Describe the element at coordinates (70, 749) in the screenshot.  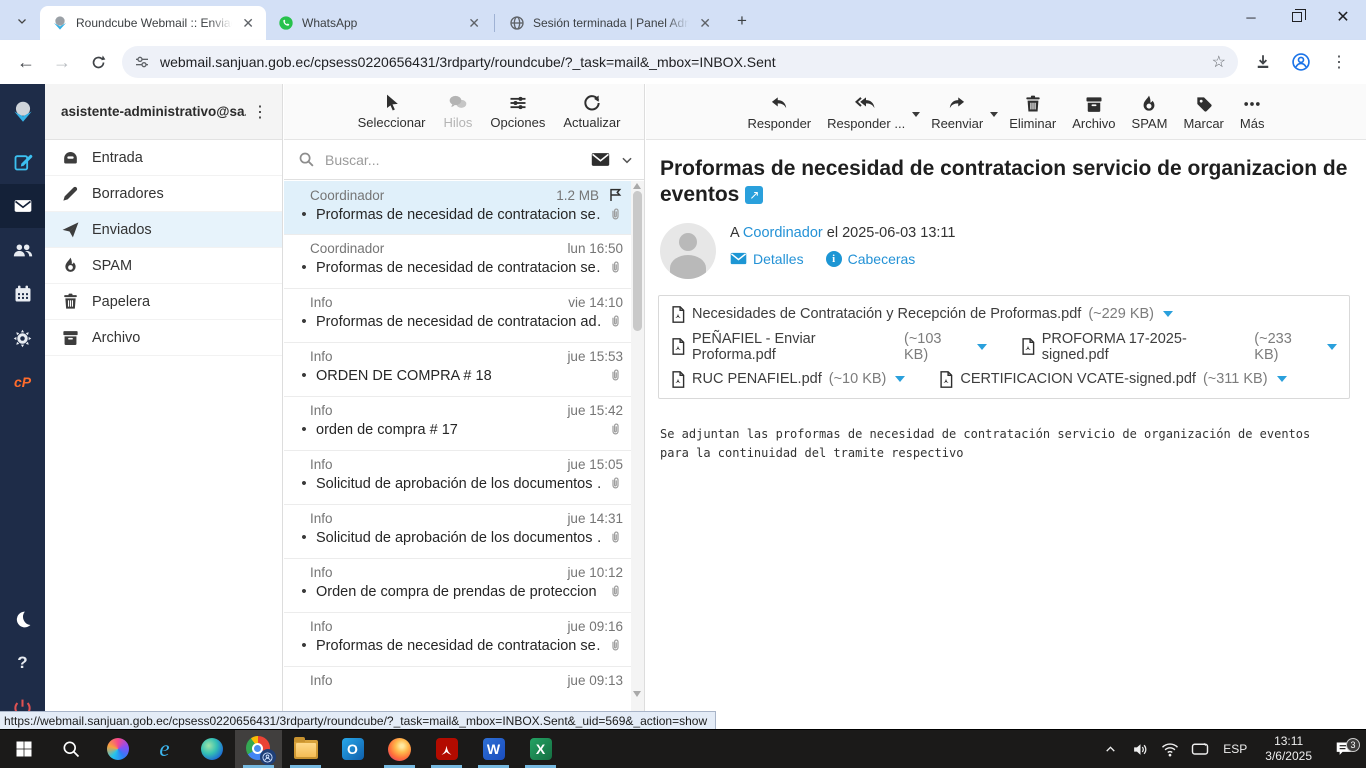
I see `taskbar-search-button` at that location.